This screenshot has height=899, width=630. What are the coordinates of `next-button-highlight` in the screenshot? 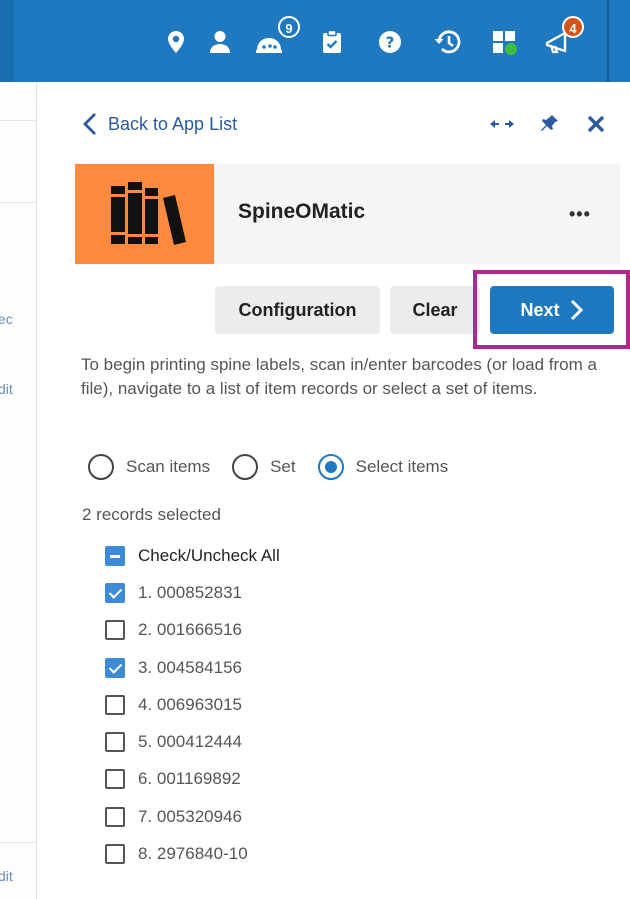 It's located at (551, 309).